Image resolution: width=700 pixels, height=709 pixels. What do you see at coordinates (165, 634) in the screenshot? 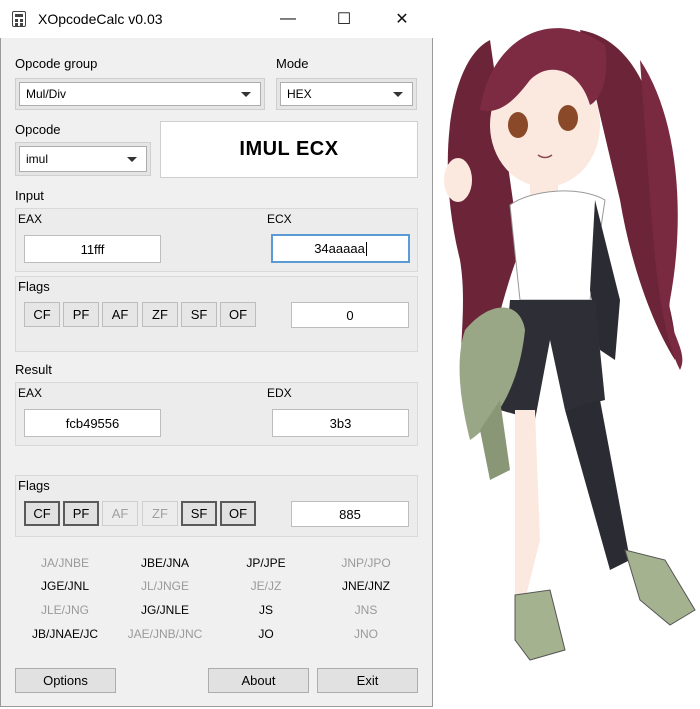
I see `jump-jae-jnb-jnc: JAE/JNB/JNC` at bounding box center [165, 634].